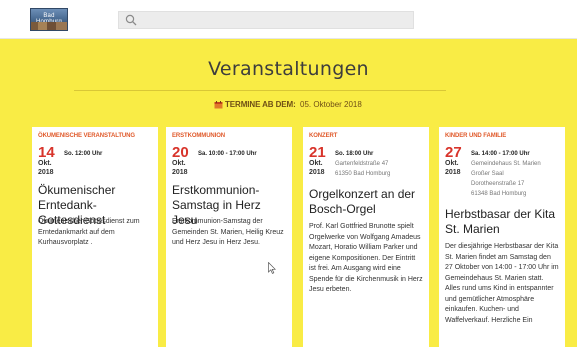 Image resolution: width=577 pixels, height=347 pixels. What do you see at coordinates (331, 104) in the screenshot?
I see `date-filter-value: 05. Oktober 2018` at bounding box center [331, 104].